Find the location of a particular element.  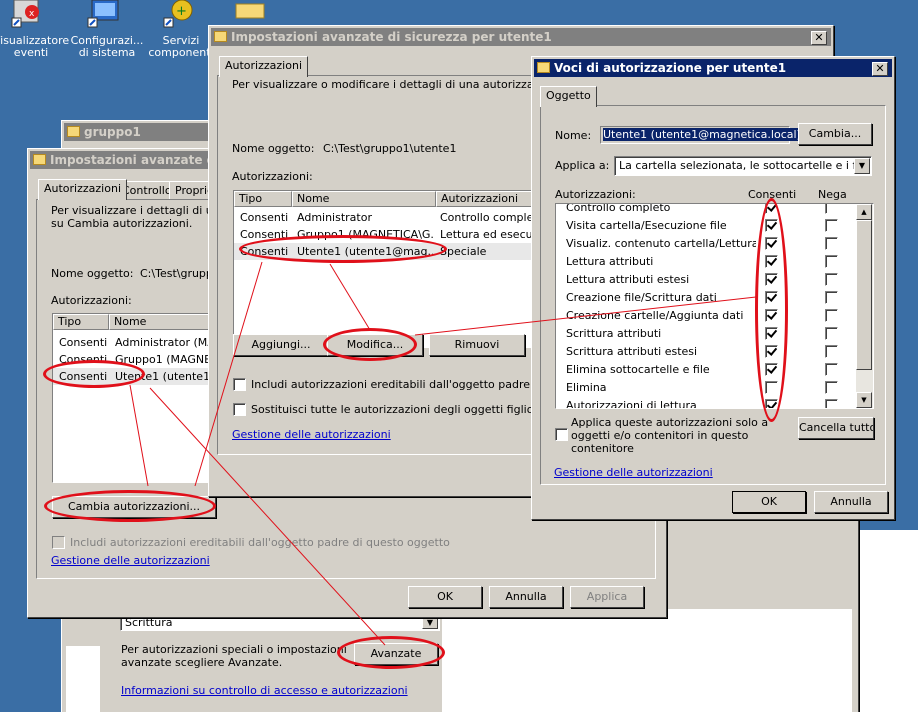

annotation-ellipse-change-button is located at coordinates (130, 506).